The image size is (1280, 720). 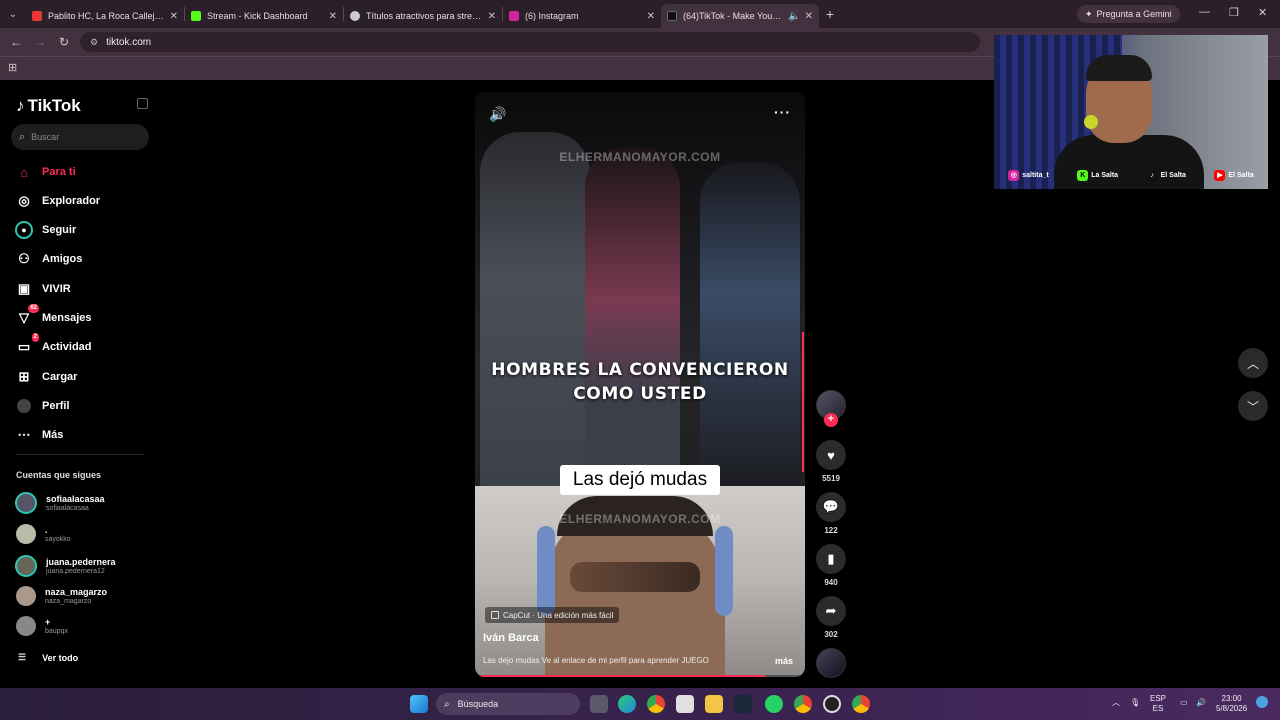 I want to click on video-watermark: ELHERMANOMAYOR.COM, so click(x=640, y=519).